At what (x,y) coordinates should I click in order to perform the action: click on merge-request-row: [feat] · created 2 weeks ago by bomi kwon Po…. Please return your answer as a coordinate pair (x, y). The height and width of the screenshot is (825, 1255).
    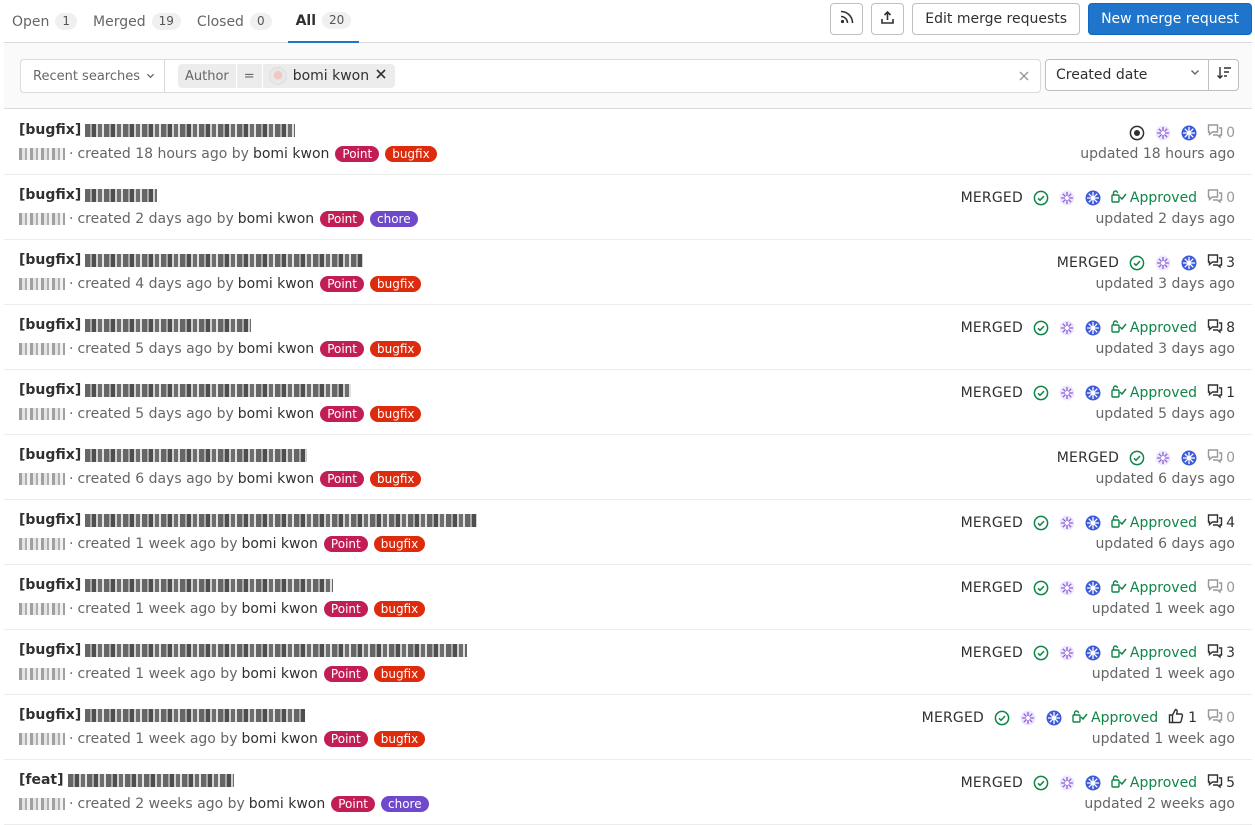
    Looking at the image, I should click on (628, 792).